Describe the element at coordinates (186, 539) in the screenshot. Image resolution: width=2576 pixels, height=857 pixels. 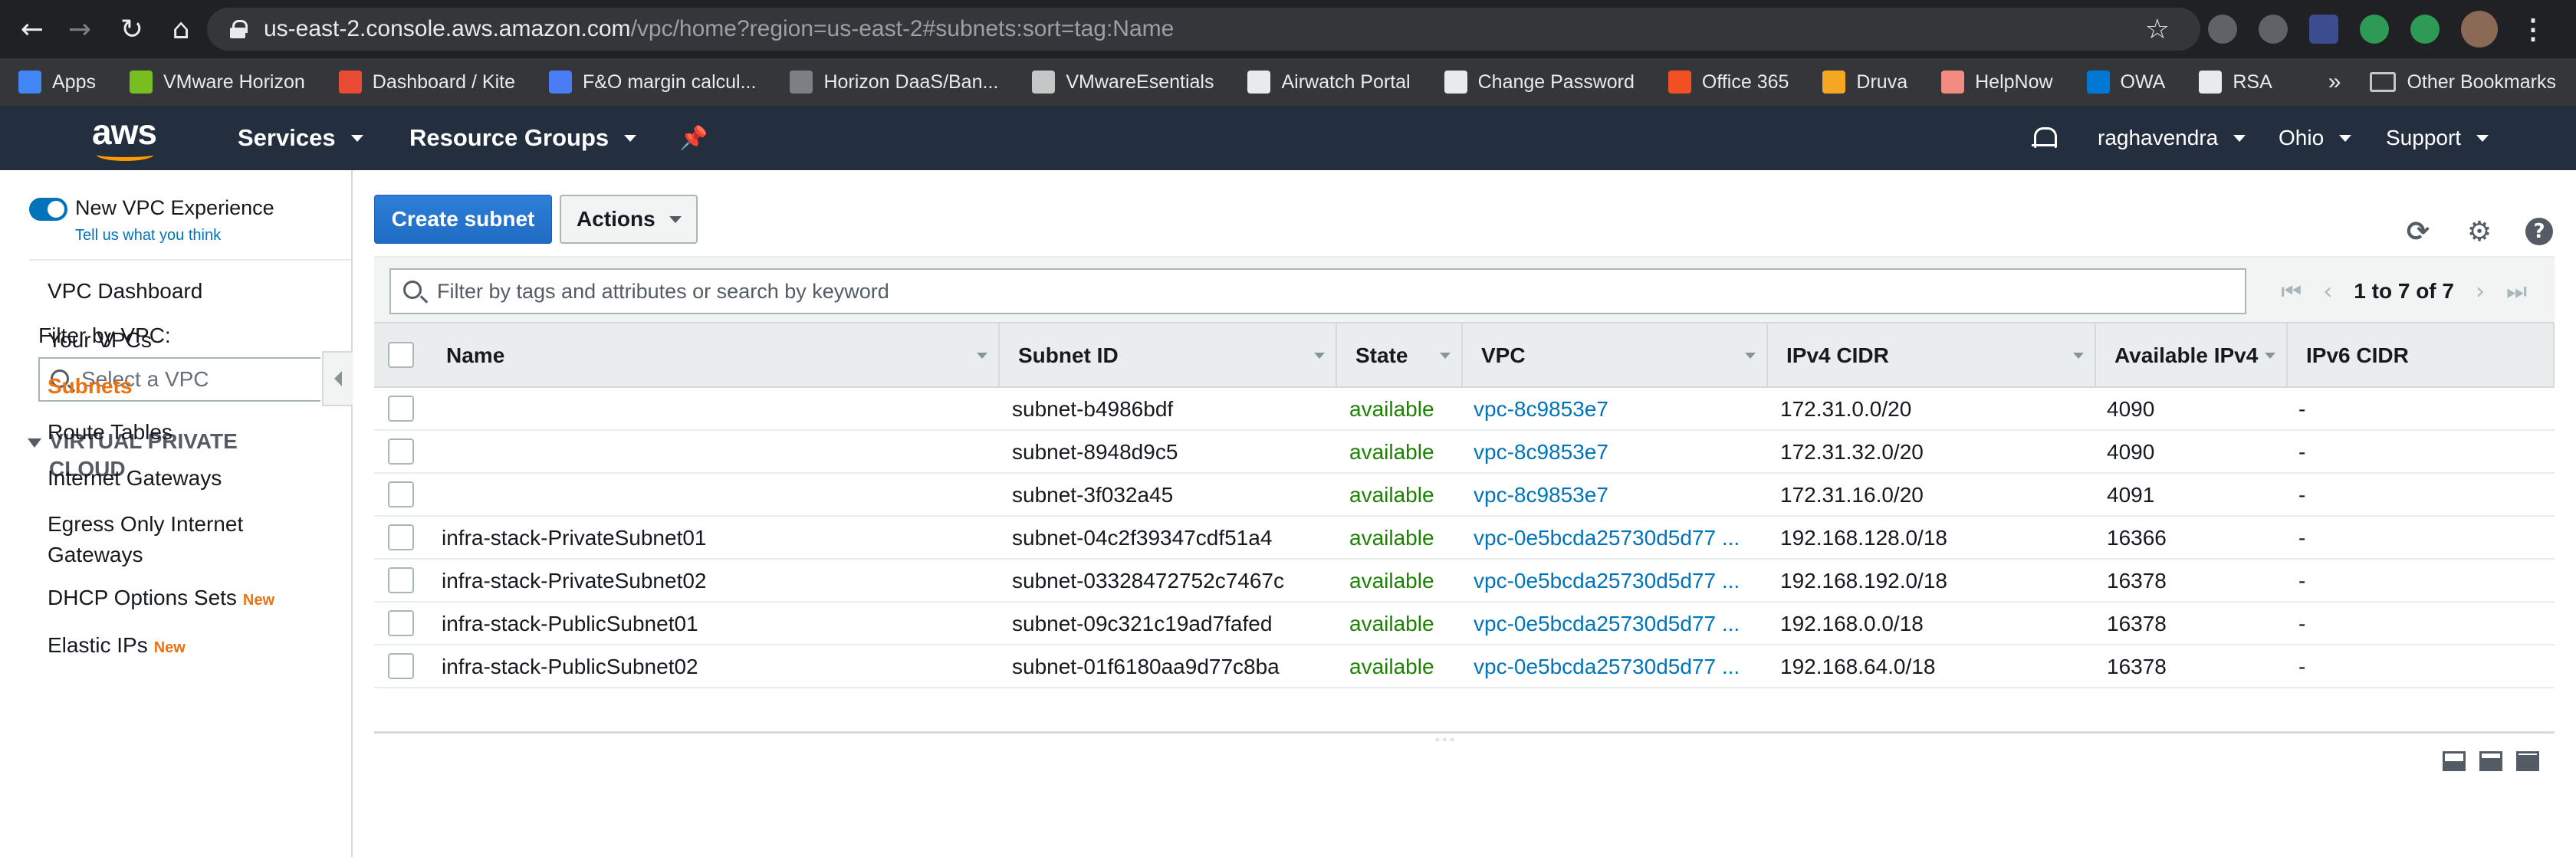
I see `sidebar-item-egress-only-internet-gateways: Egress Only Internet Gateways` at that location.